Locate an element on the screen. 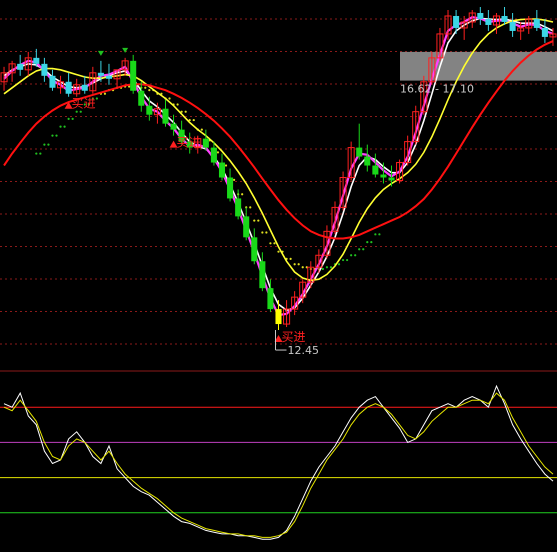 The image size is (557, 552). low-price-label: 12.45 is located at coordinates (304, 350).